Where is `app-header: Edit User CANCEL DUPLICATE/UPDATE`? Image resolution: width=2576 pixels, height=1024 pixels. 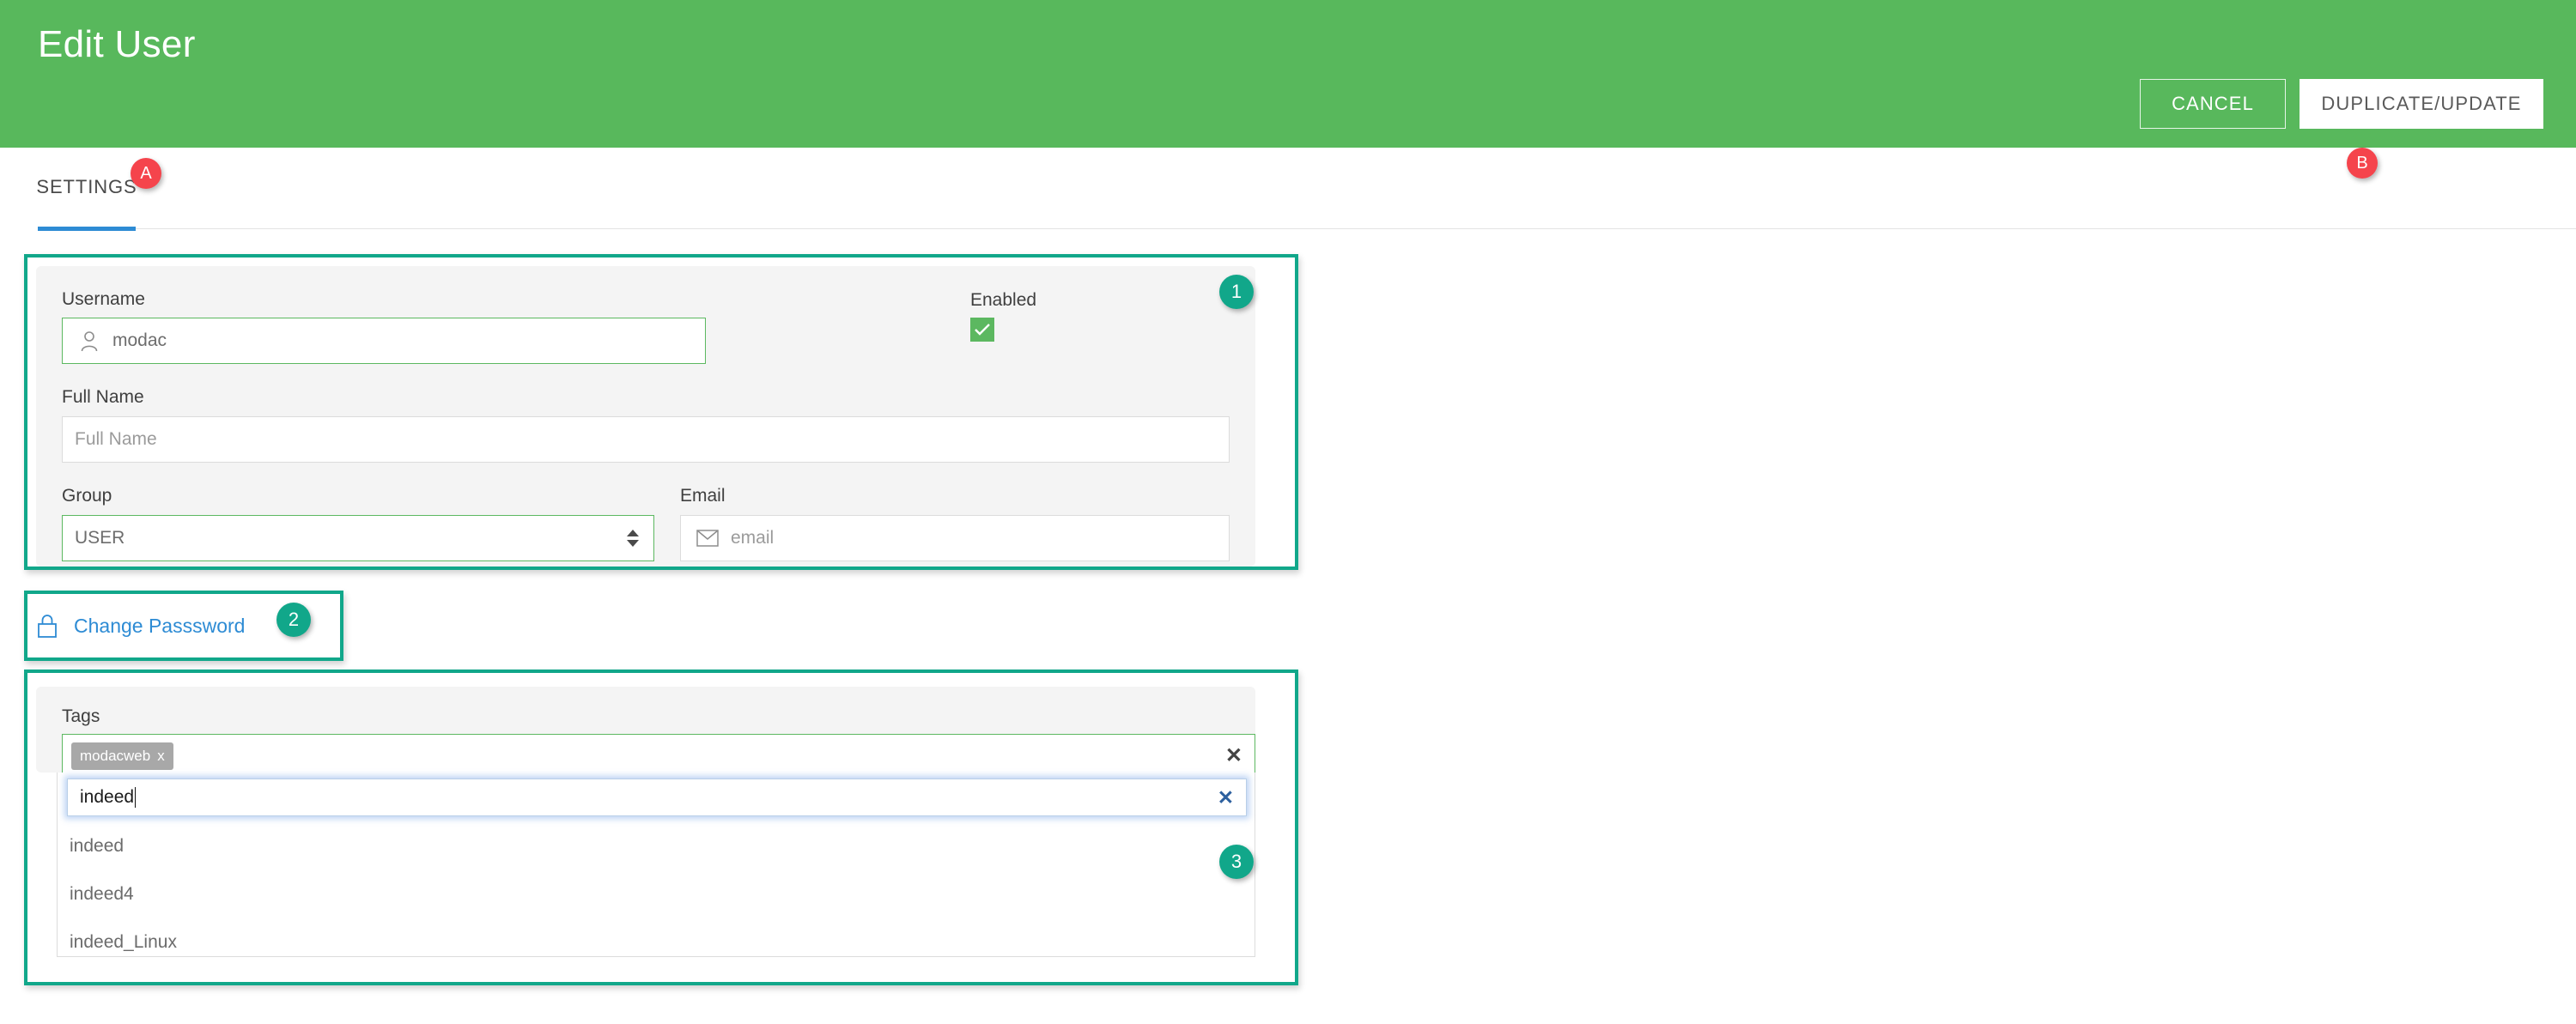
app-header: Edit User CANCEL DUPLICATE/UPDATE is located at coordinates (1288, 74).